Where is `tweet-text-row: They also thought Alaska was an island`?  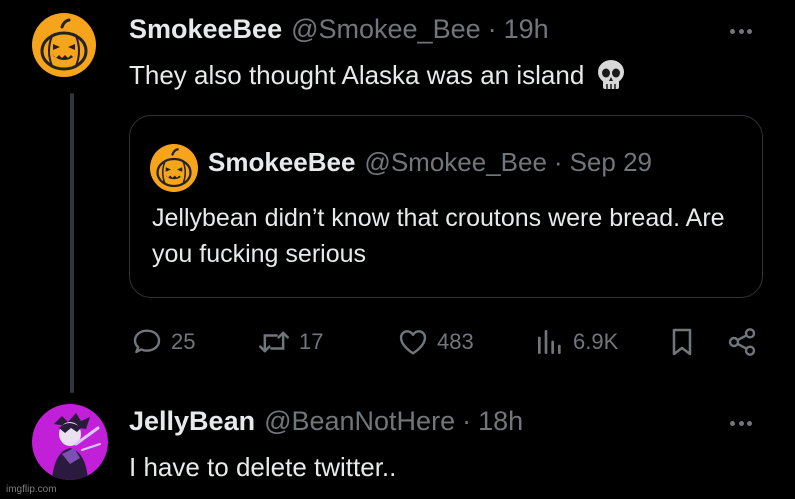
tweet-text-row: They also thought Alaska was an island is located at coordinates (378, 75).